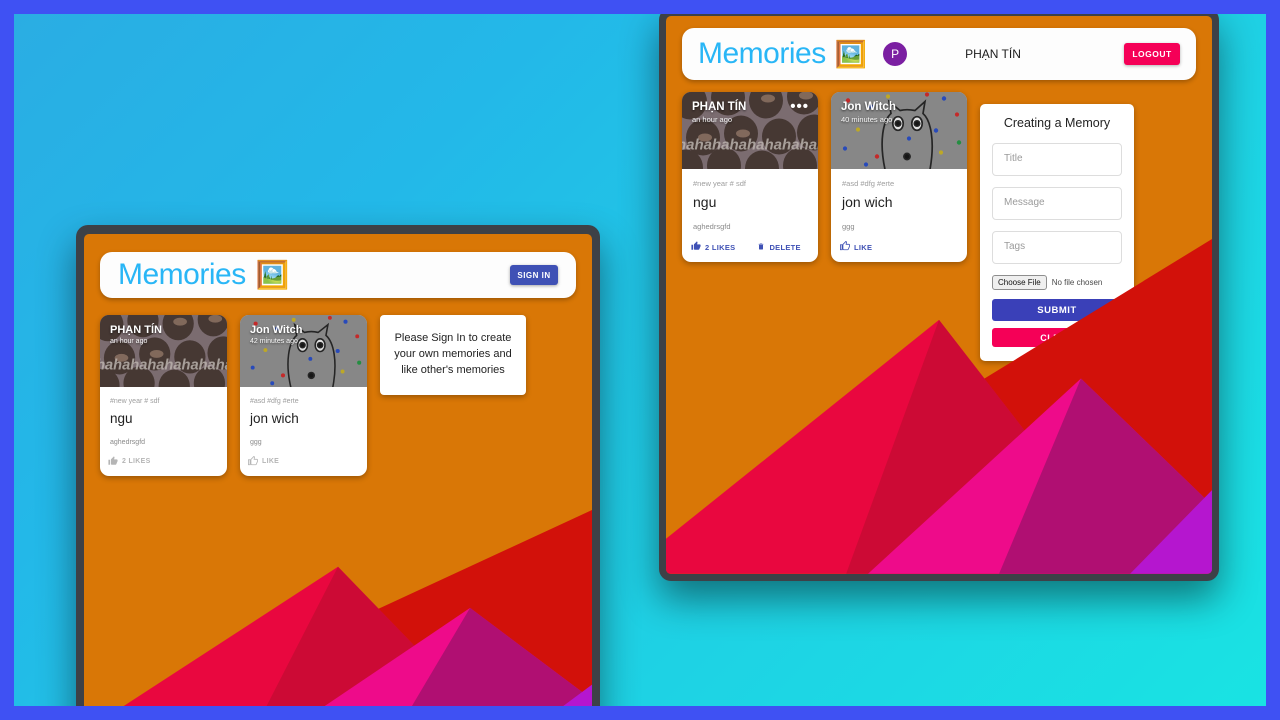 The height and width of the screenshot is (720, 1280). What do you see at coordinates (762, 53) in the screenshot?
I see `brand-title-right: Memories` at bounding box center [762, 53].